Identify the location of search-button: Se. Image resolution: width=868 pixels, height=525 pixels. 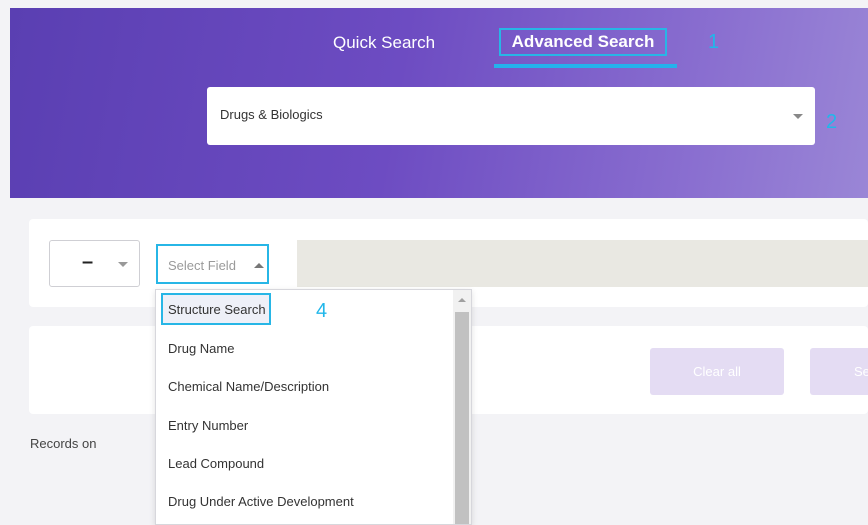
(839, 371).